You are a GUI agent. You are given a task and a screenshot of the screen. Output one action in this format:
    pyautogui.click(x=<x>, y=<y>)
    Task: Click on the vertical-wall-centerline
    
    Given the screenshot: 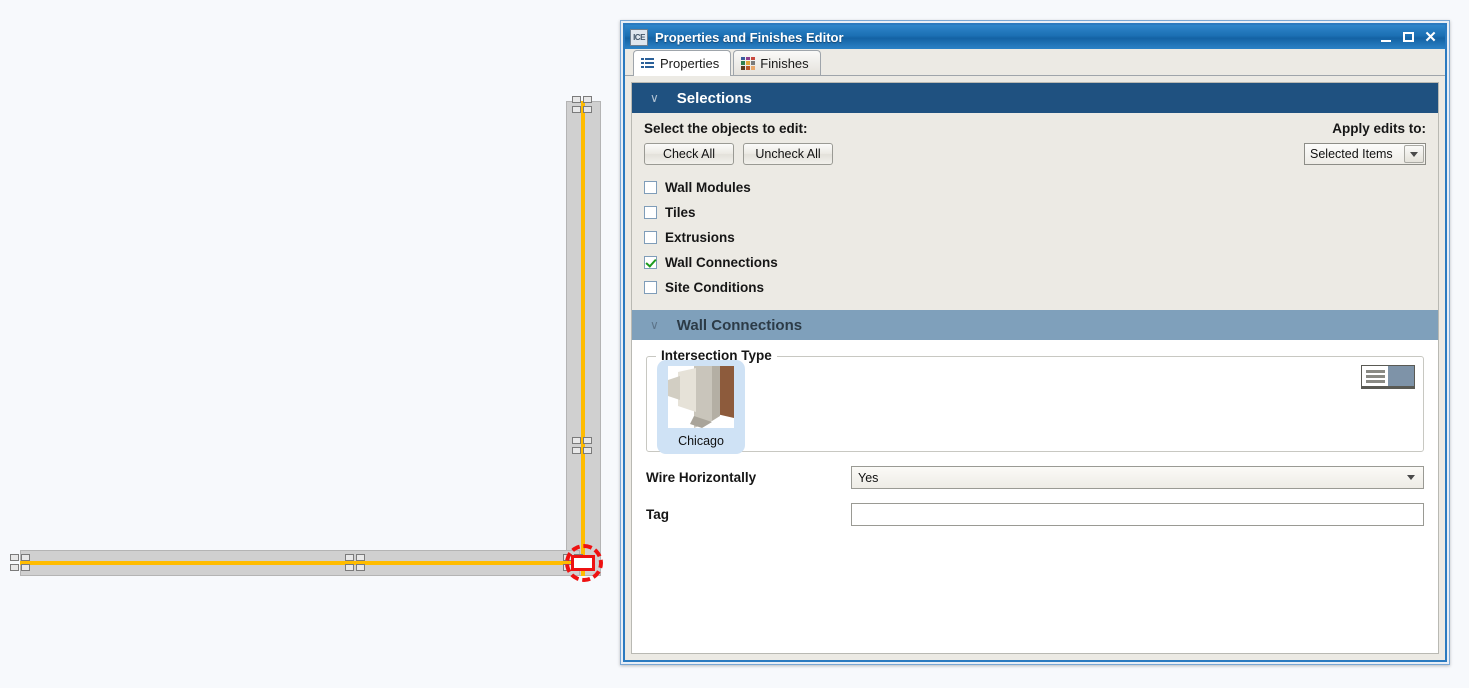 What is the action you would take?
    pyautogui.click(x=583, y=338)
    